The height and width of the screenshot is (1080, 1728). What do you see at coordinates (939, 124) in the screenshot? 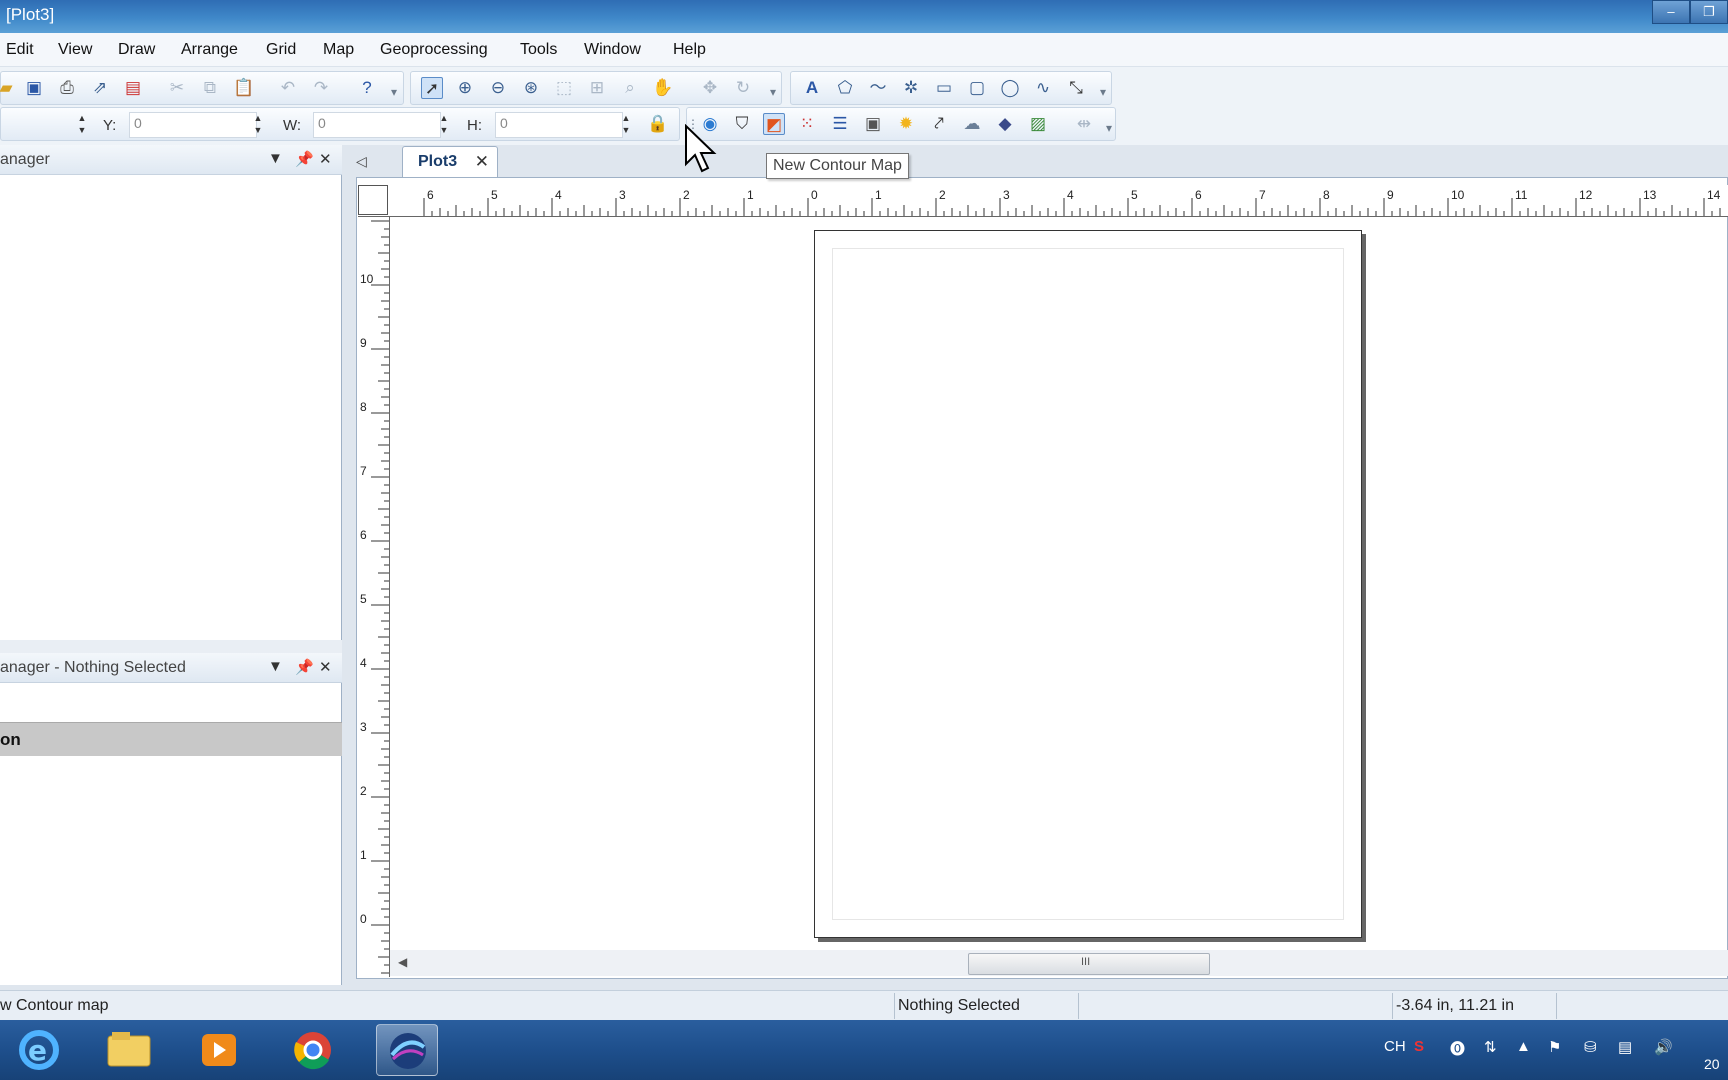
I see `vector-map-icon: ⤤` at bounding box center [939, 124].